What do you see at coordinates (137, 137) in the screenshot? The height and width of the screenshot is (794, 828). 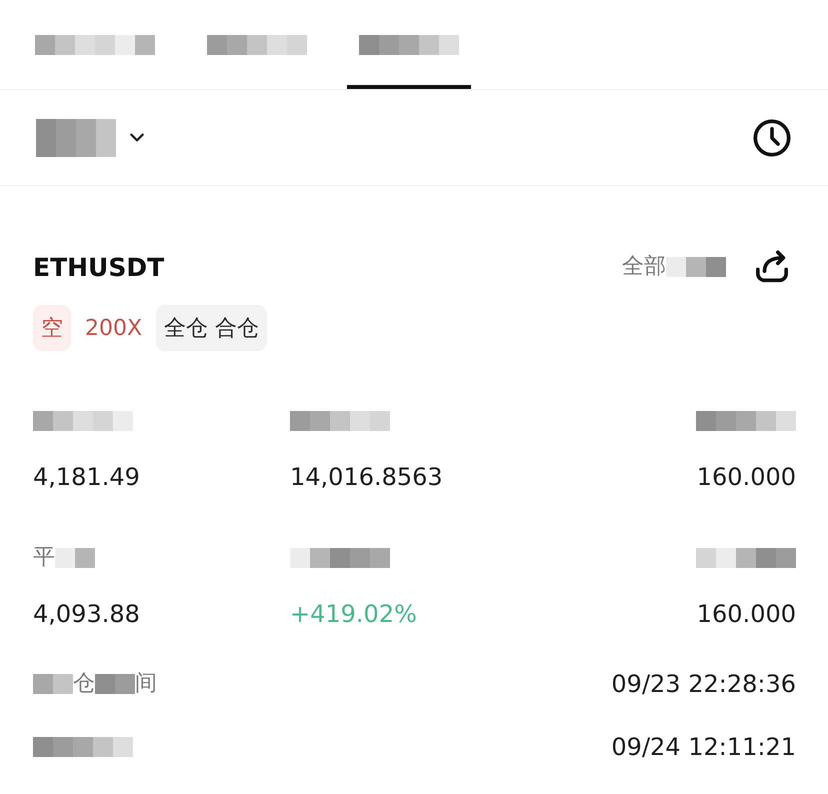 I see `caret-icon` at bounding box center [137, 137].